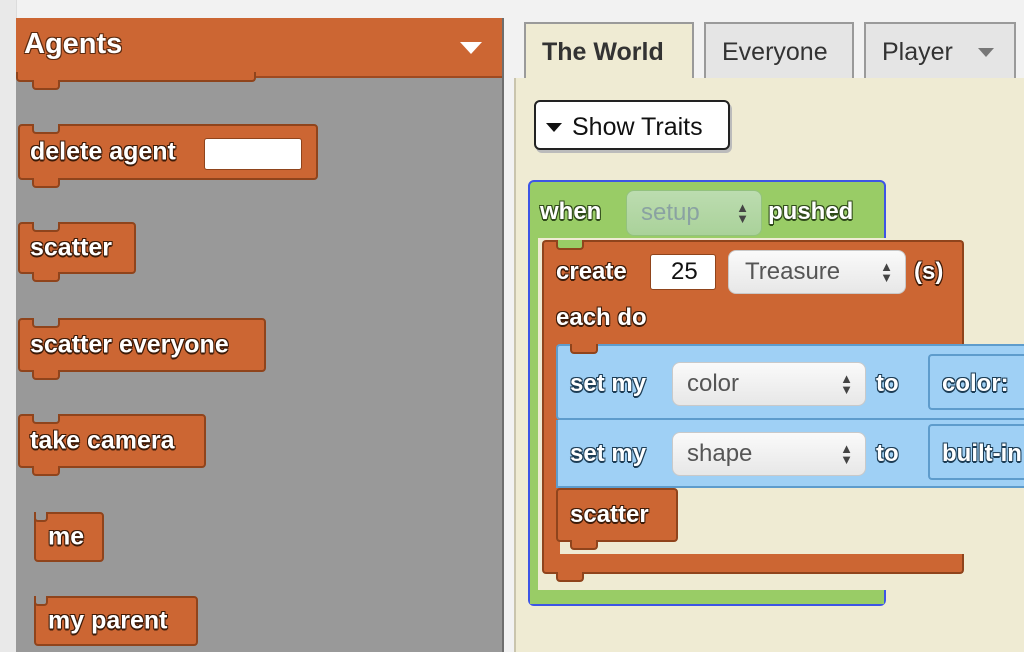  What do you see at coordinates (632, 125) in the screenshot?
I see `show-traits-button: Show Traits` at bounding box center [632, 125].